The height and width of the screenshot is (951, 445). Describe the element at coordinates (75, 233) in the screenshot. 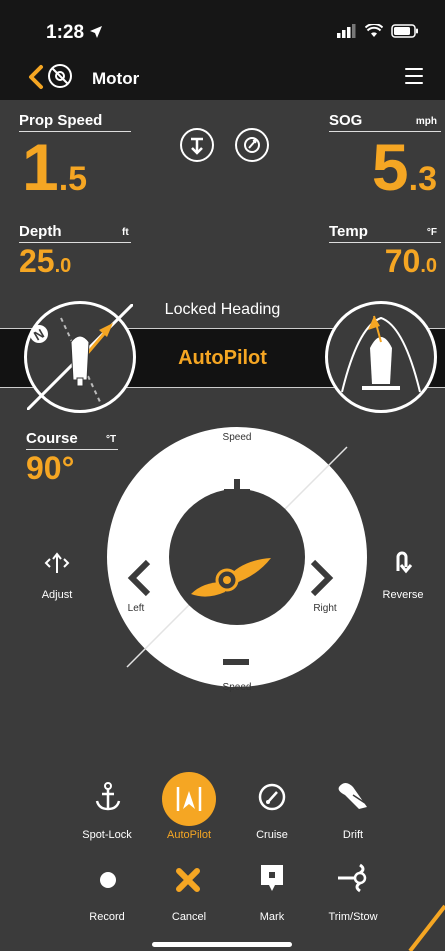

I see `depth-label: Depth` at that location.